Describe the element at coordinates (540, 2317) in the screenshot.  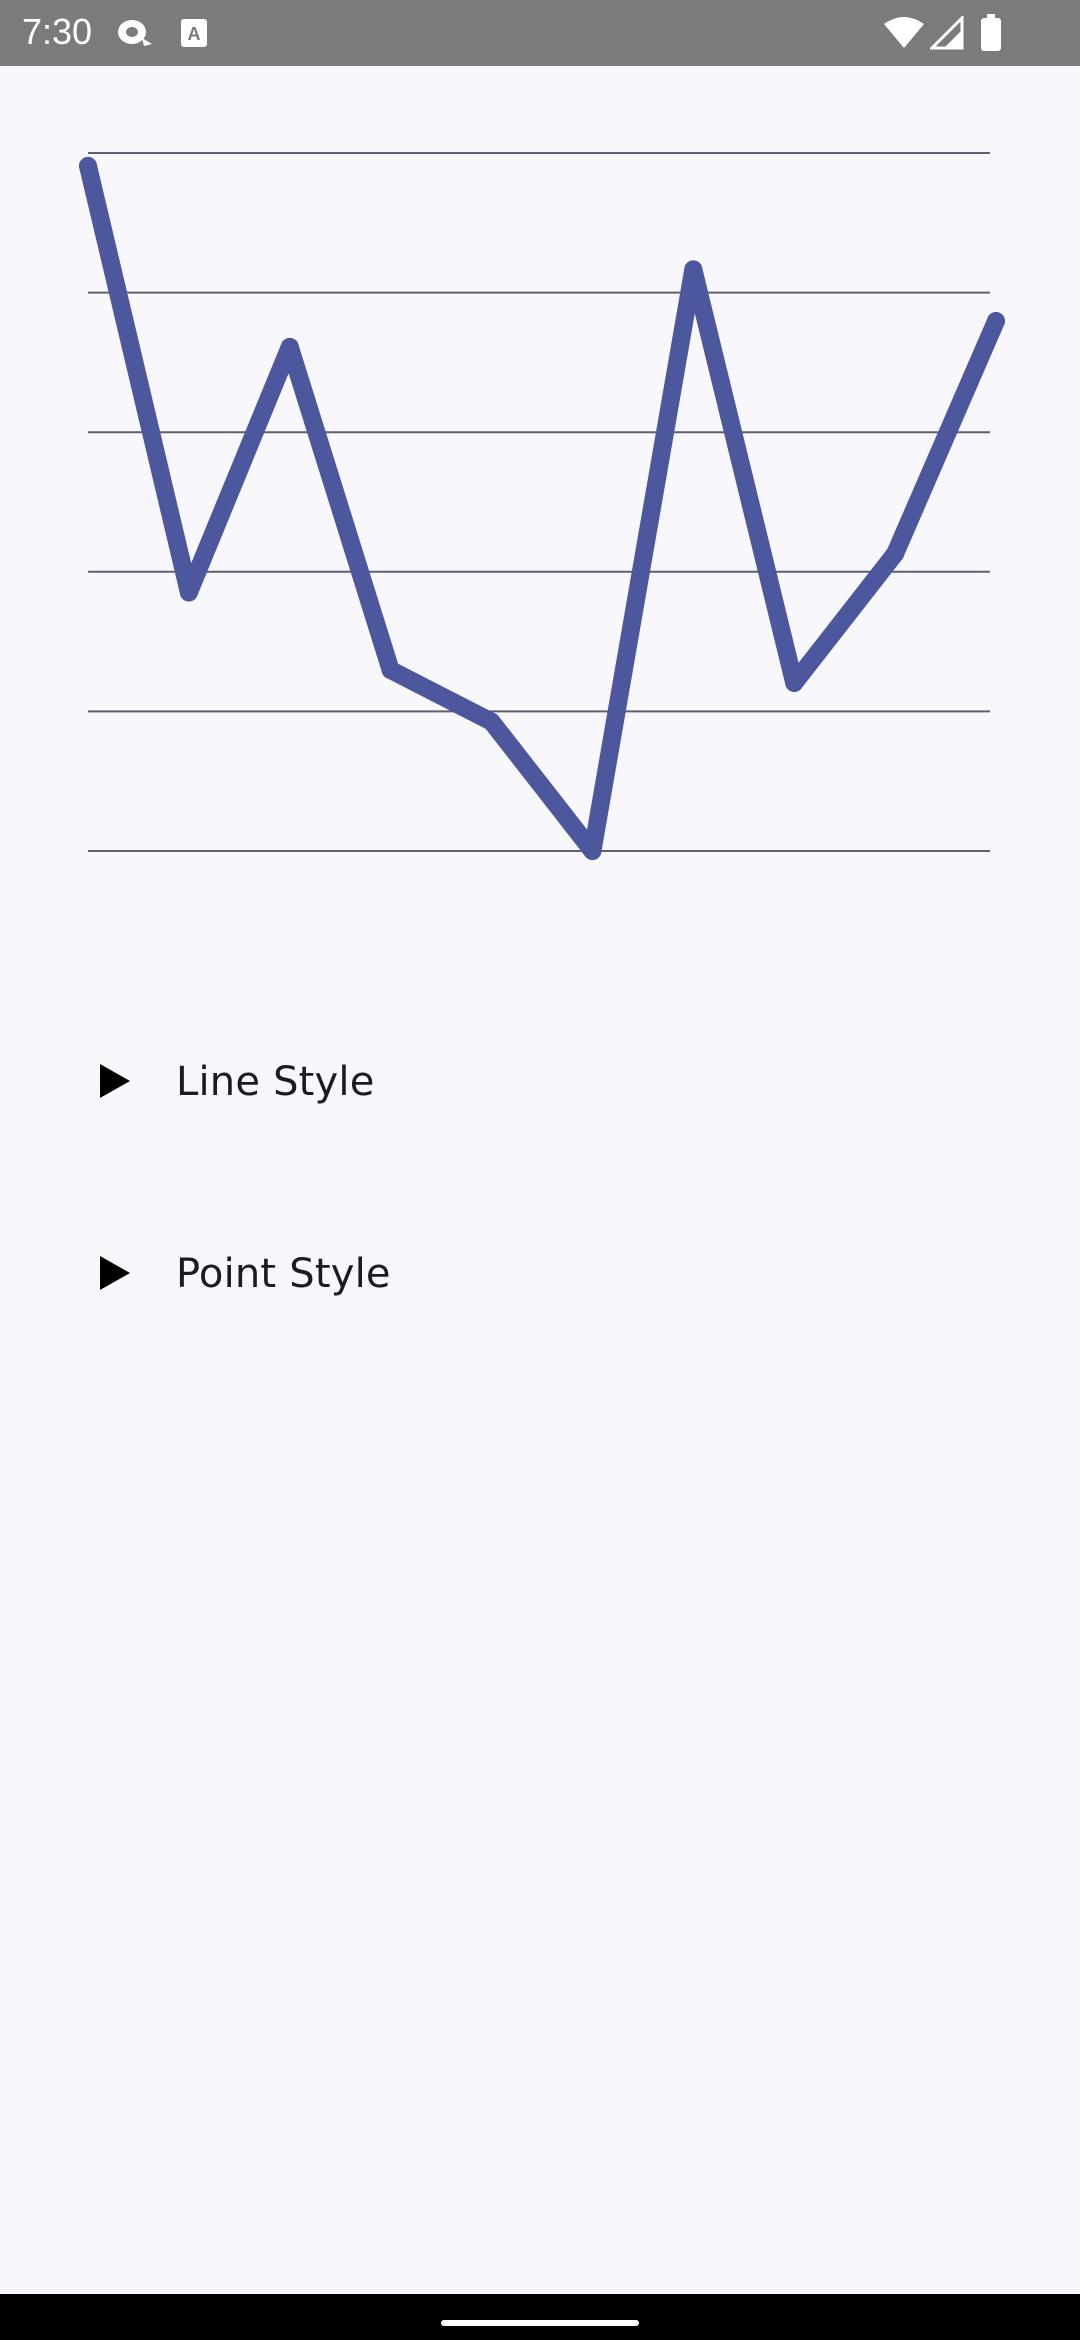
I see `navigation-bar` at that location.